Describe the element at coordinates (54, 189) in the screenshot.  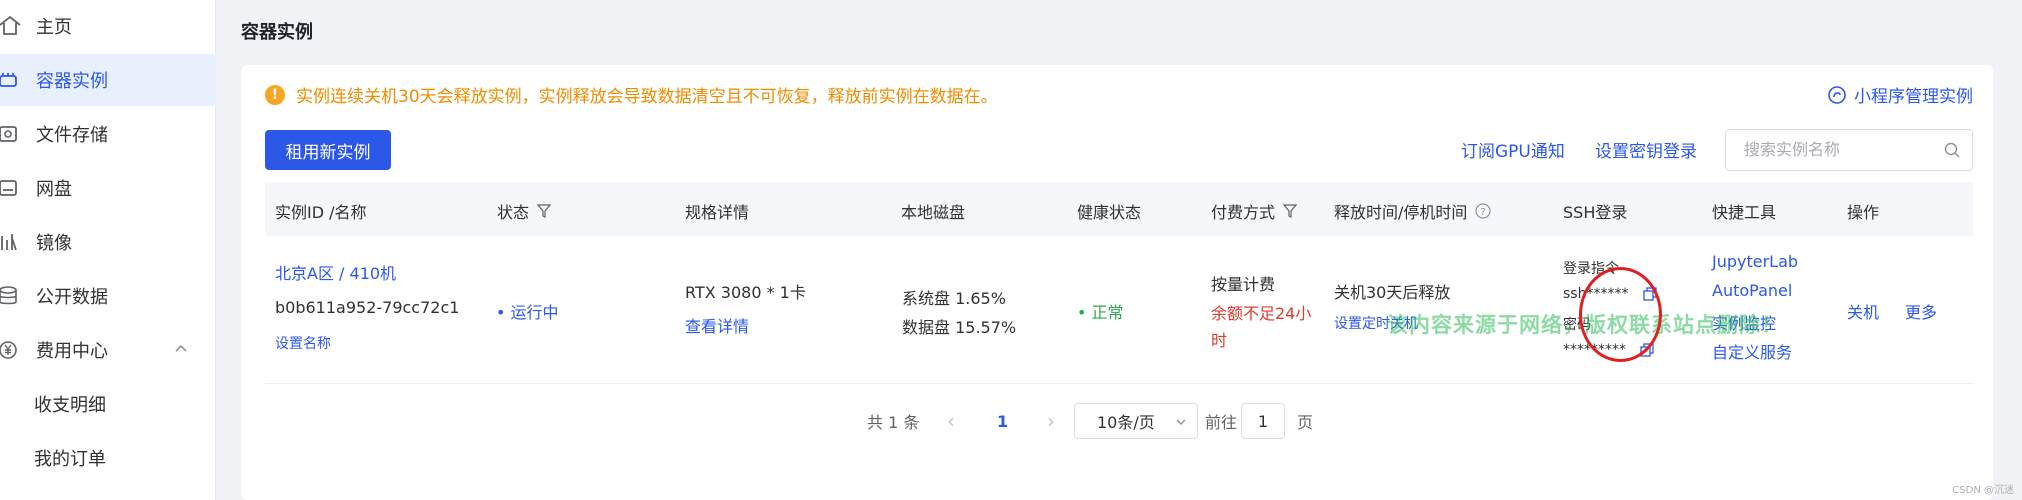
I see `sidebar-item-label: 网盘` at that location.